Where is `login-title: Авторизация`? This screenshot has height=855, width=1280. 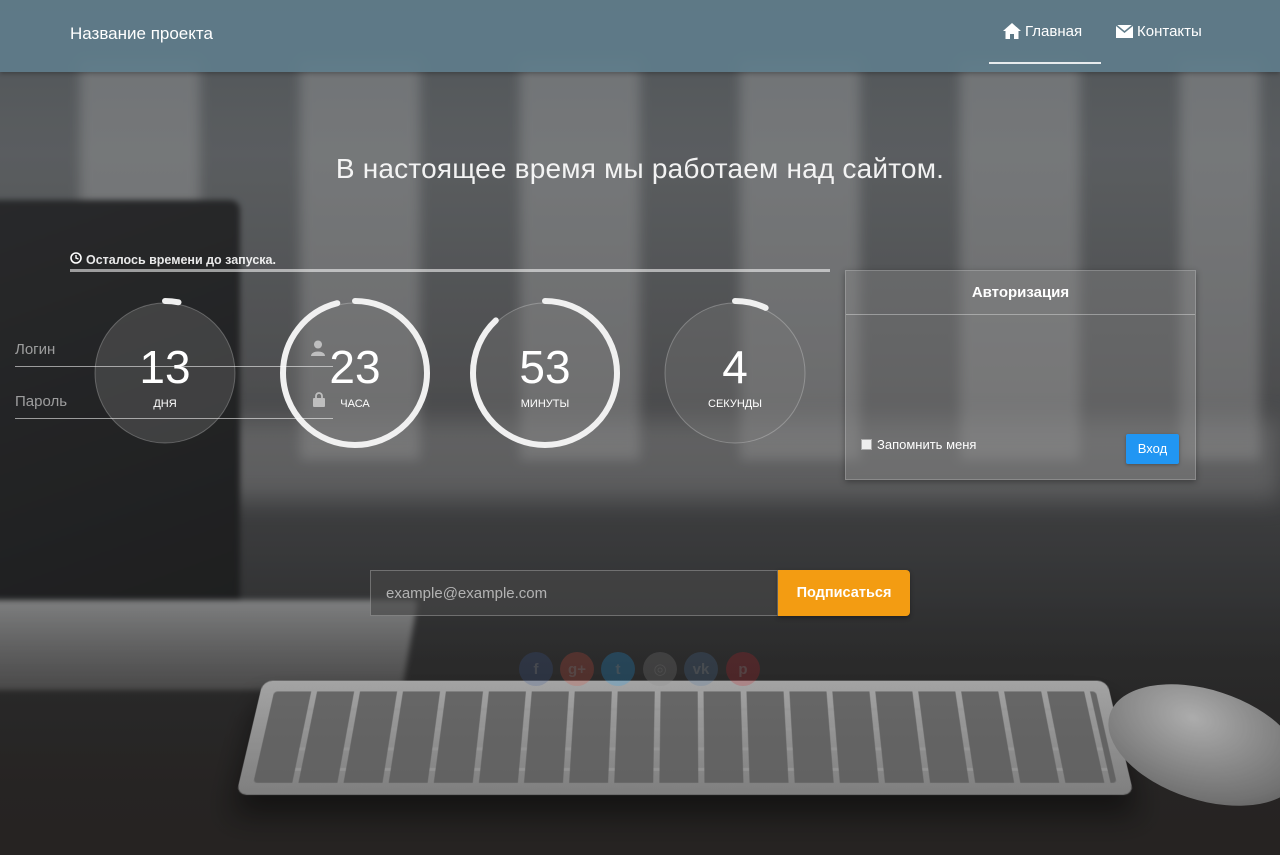
login-title: Авторизация is located at coordinates (1020, 293).